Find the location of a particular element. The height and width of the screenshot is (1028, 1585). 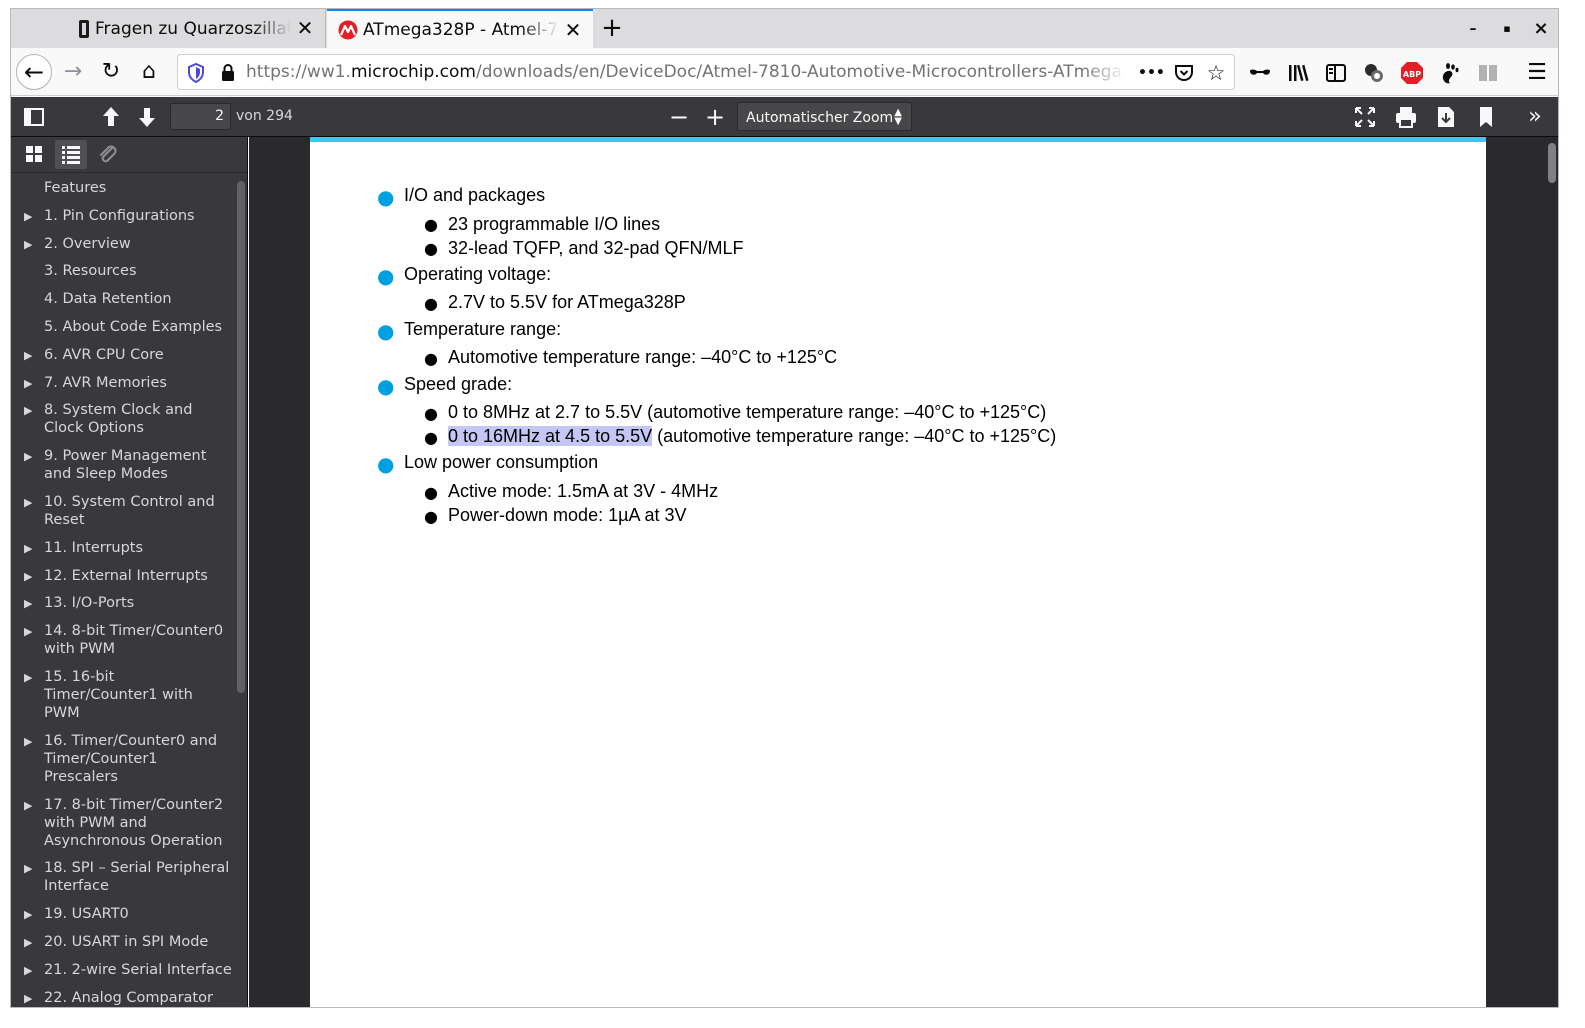

temperature-heading: Temperature range: is located at coordinates (483, 329).